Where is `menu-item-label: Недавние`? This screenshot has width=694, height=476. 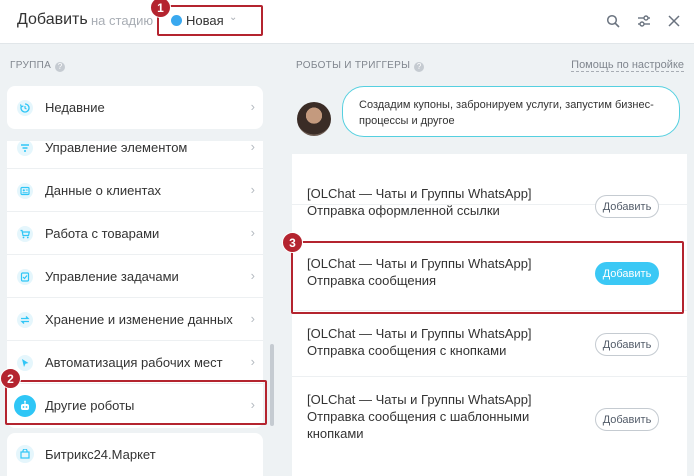
menu-item-label: Недавние is located at coordinates (75, 107).